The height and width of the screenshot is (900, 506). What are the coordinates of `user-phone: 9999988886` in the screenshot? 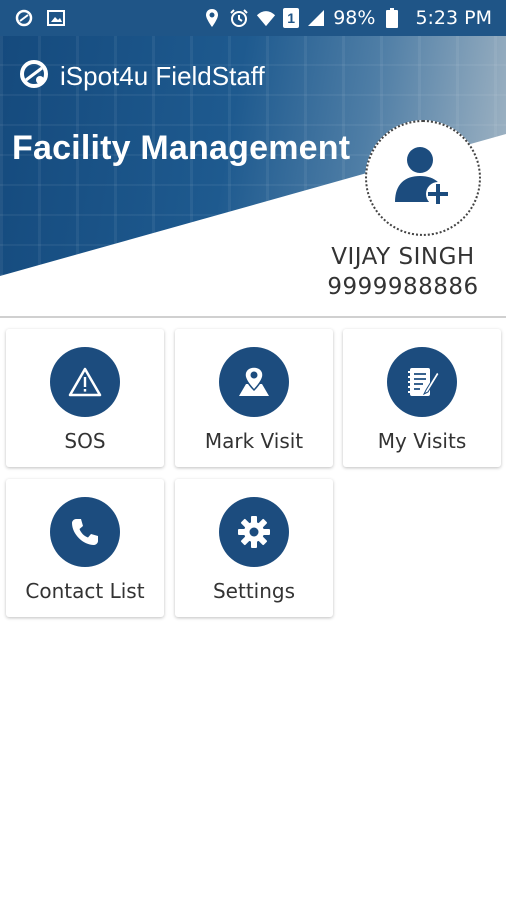 It's located at (403, 287).